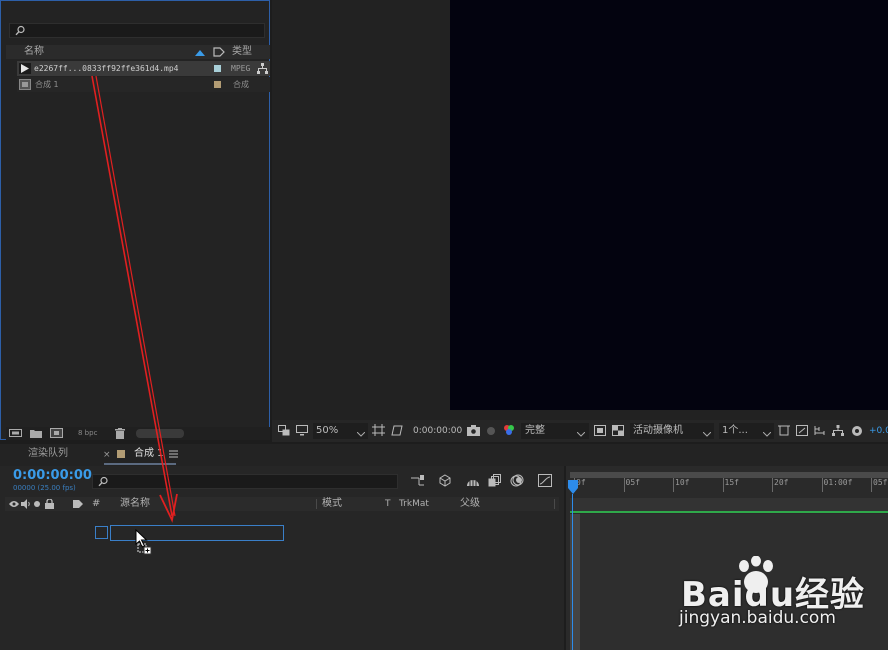 The image size is (888, 650). I want to click on mouse-cursor-icon, so click(144, 541).